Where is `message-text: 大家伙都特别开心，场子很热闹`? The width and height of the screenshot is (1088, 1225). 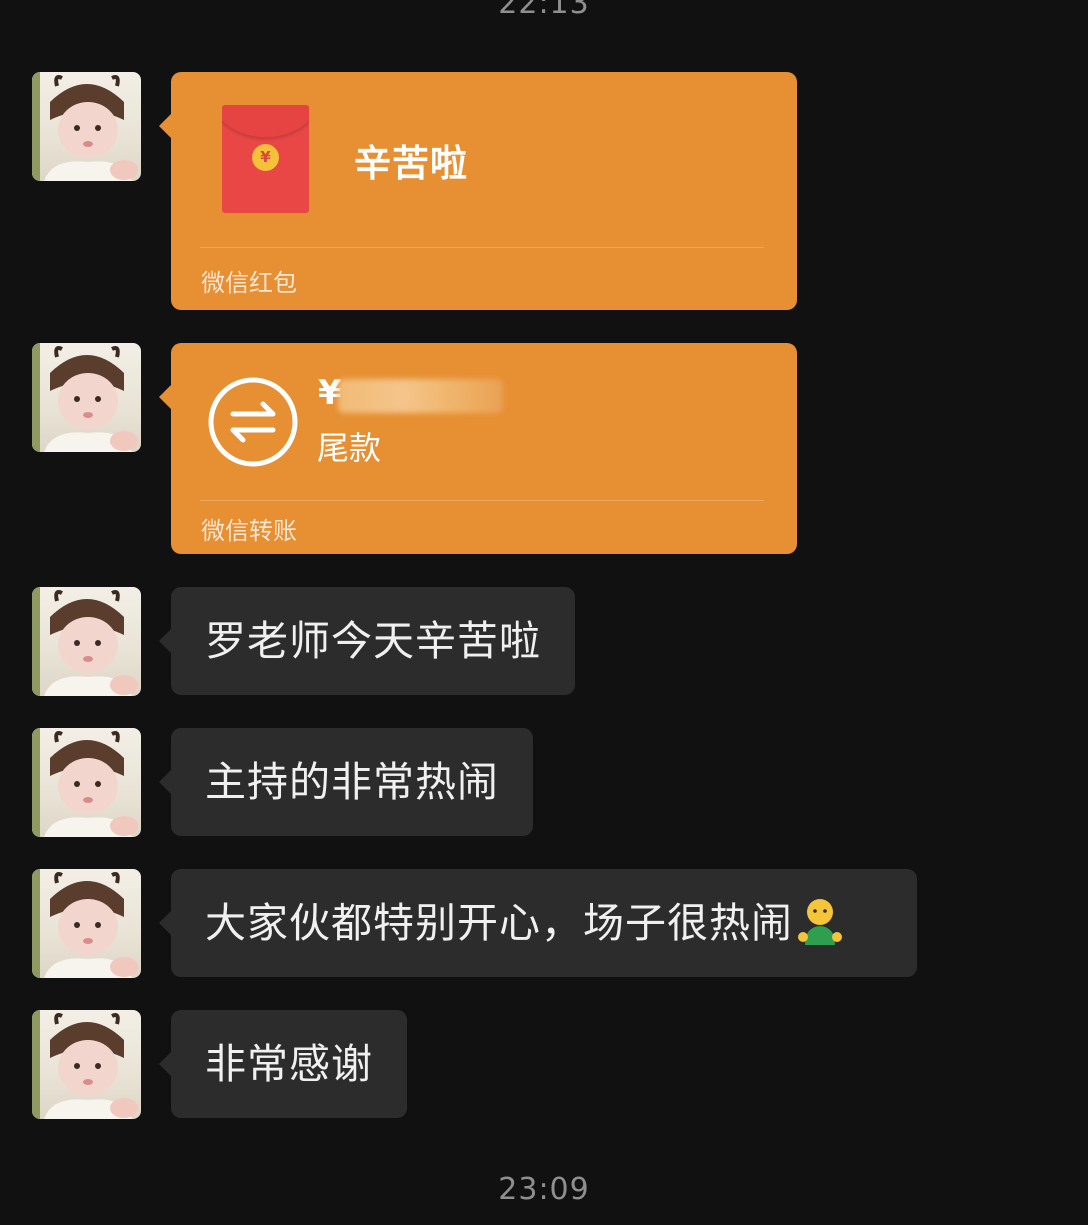
message-text: 大家伙都特别开心，场子很热闹 is located at coordinates (499, 923).